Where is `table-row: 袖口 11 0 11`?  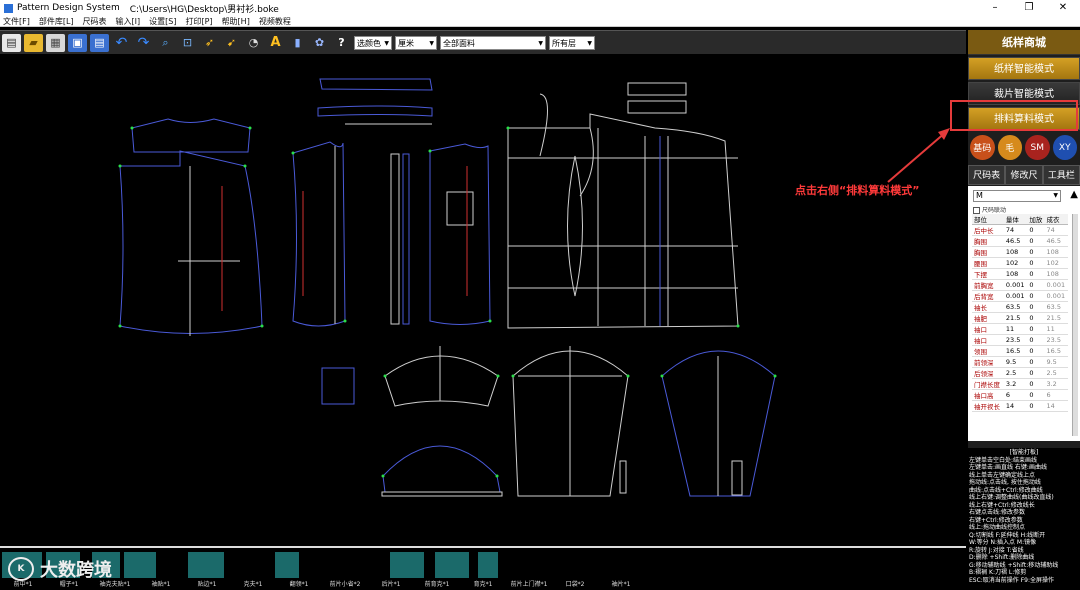 table-row: 袖口 11 0 11 is located at coordinates (1020, 329).